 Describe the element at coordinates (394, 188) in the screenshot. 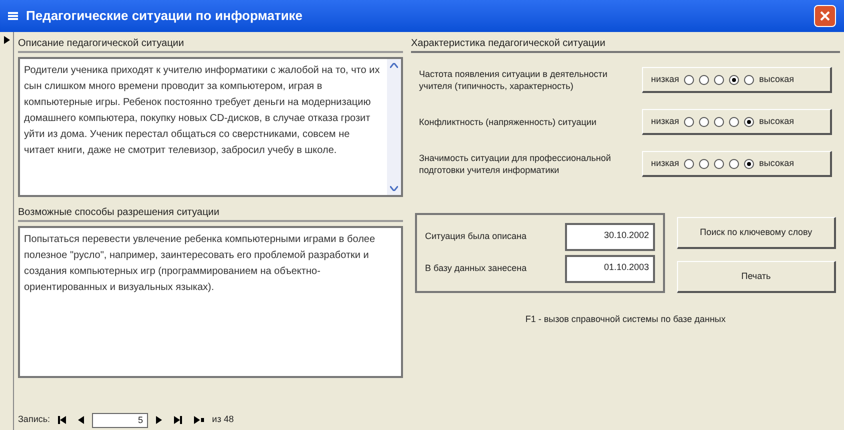

I see `scroll-down-icon` at that location.